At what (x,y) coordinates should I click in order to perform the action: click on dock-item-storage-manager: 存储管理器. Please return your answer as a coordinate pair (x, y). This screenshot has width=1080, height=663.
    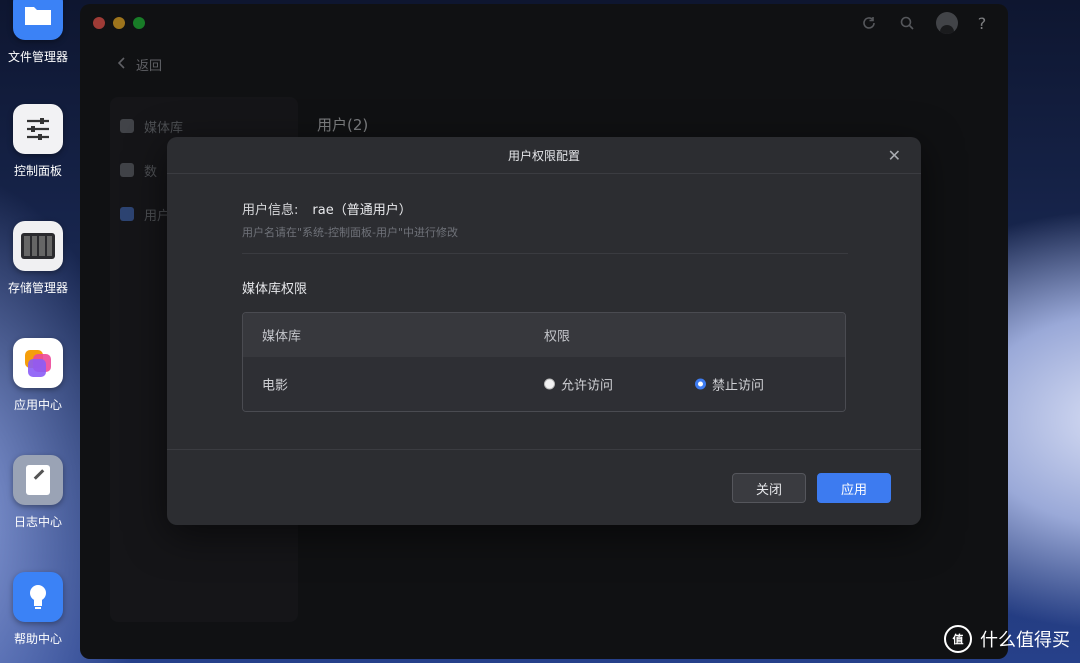
    Looking at the image, I should click on (38, 258).